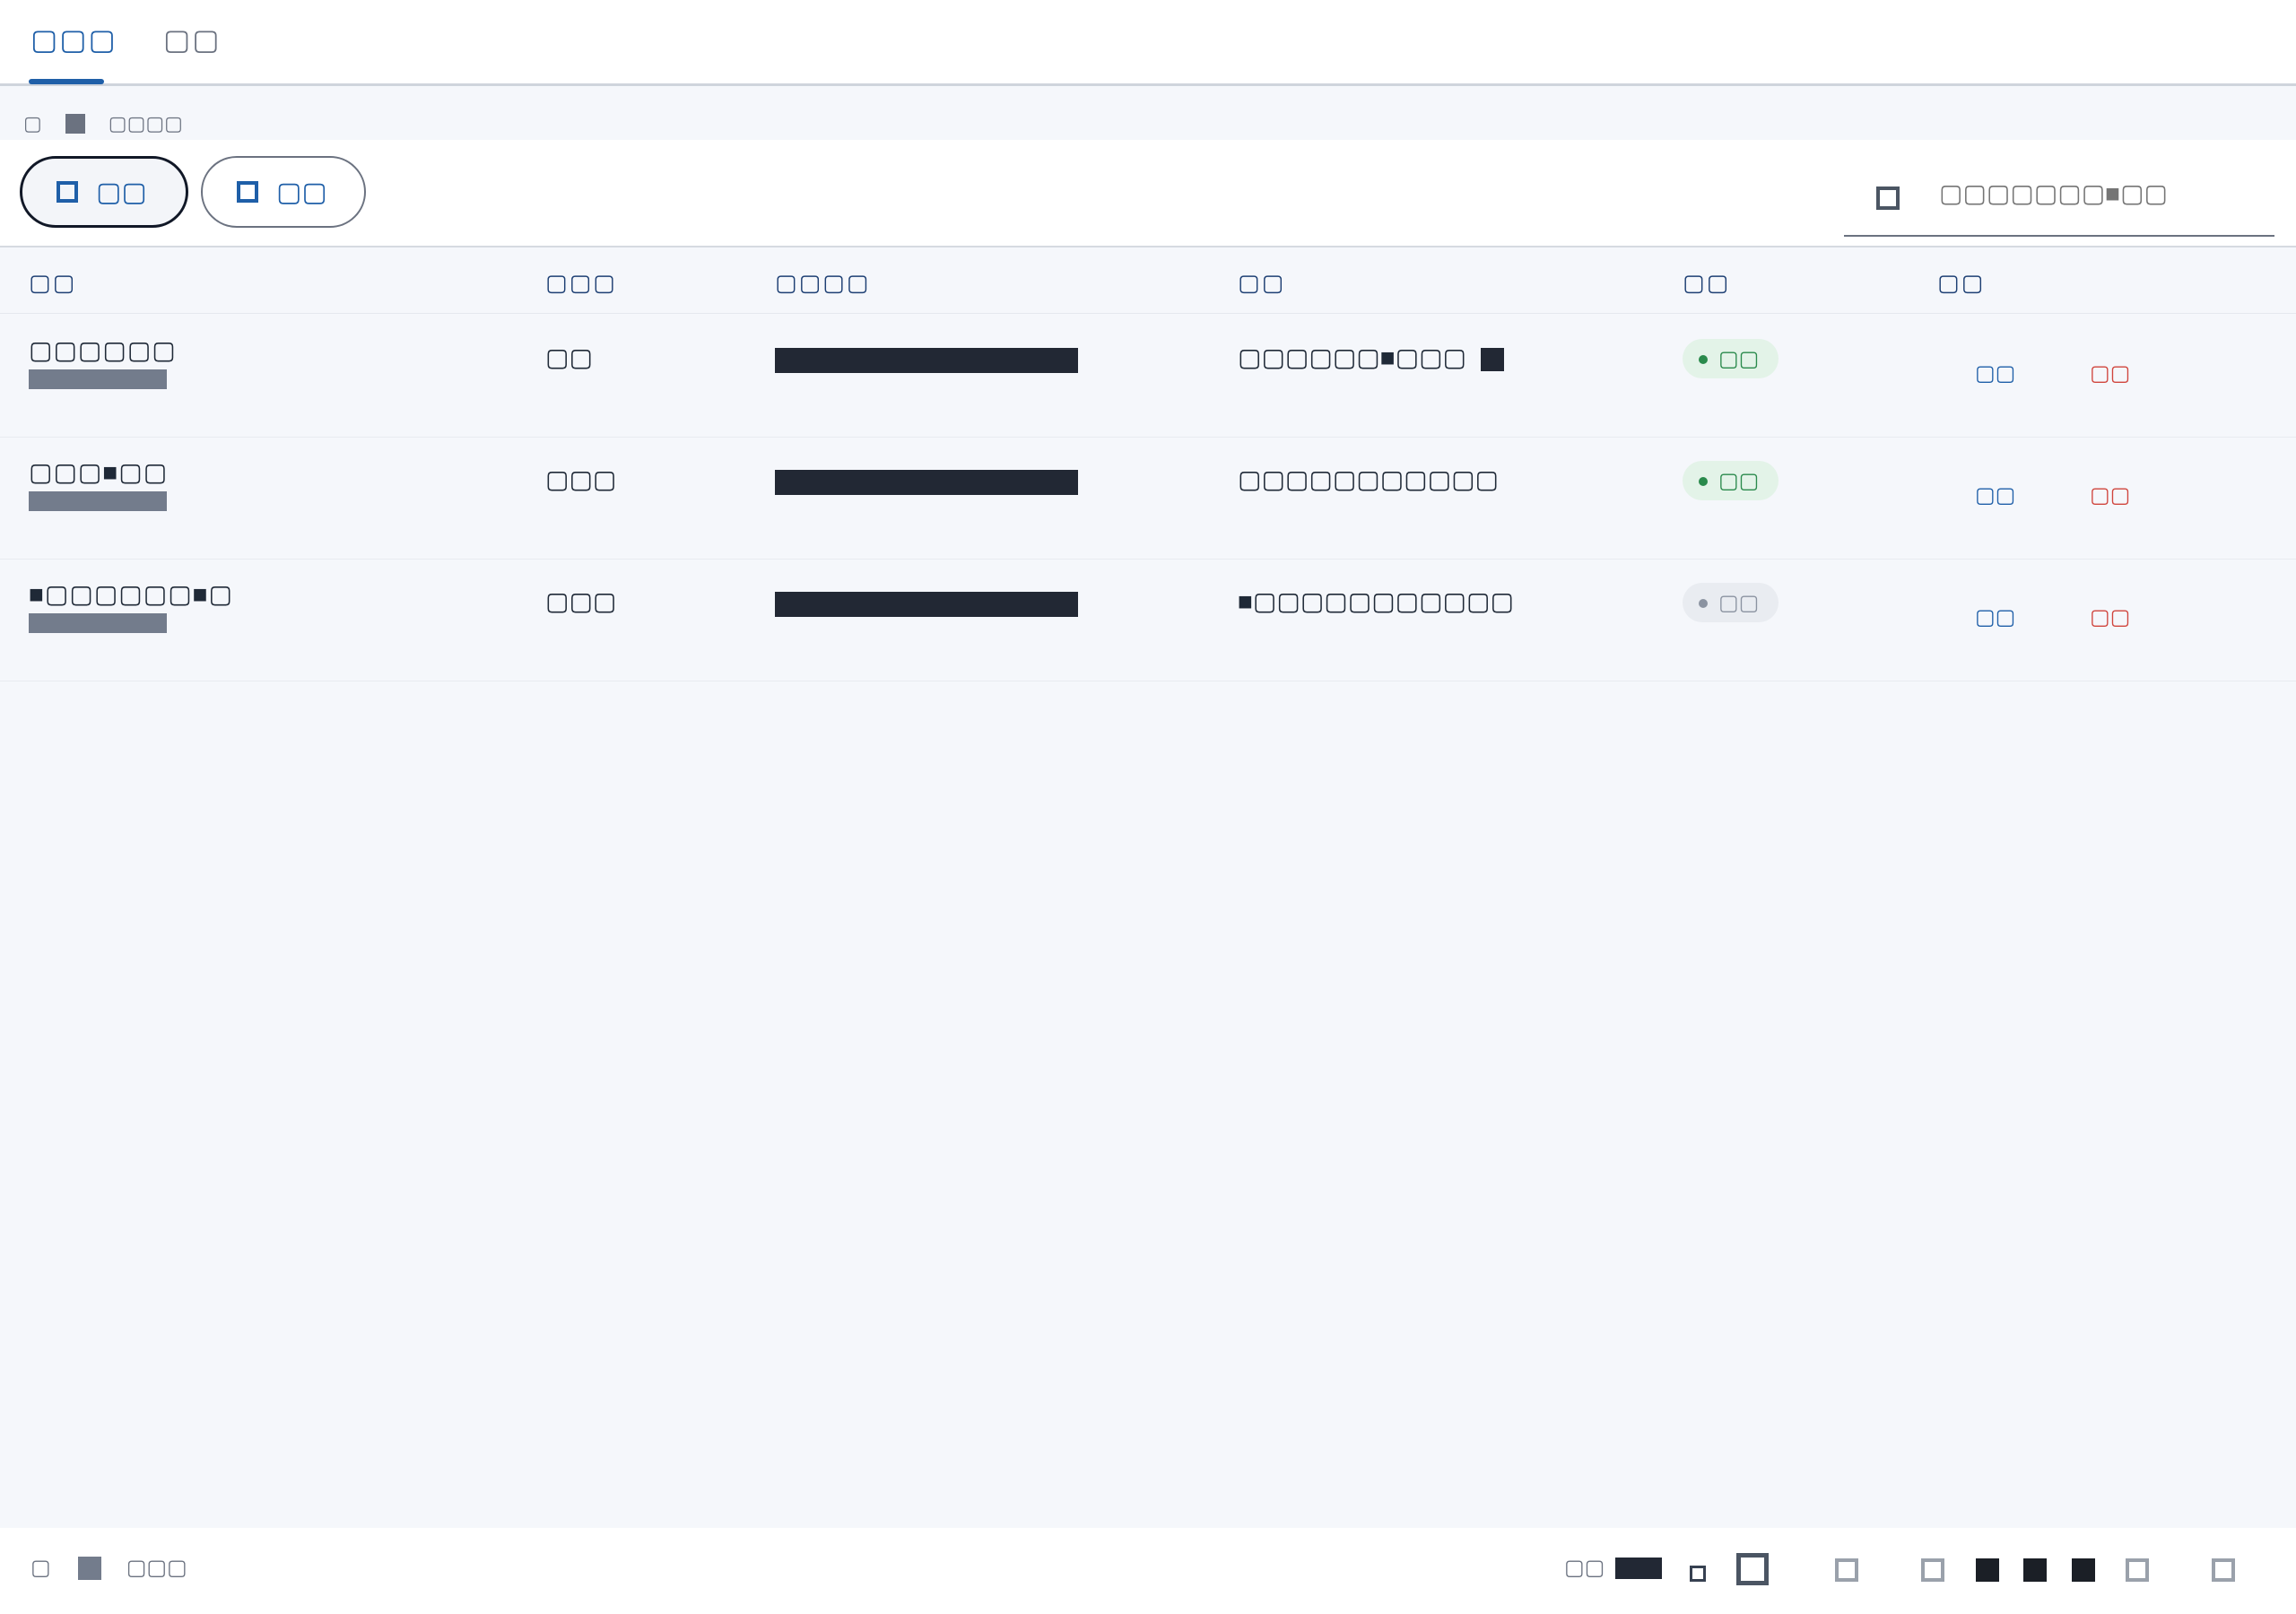 The width and height of the screenshot is (2296, 1614). Describe the element at coordinates (1369, 479) in the screenshot. I see `row-path: ▢▢▢▢▢▢▢▢▢▢▢` at that location.